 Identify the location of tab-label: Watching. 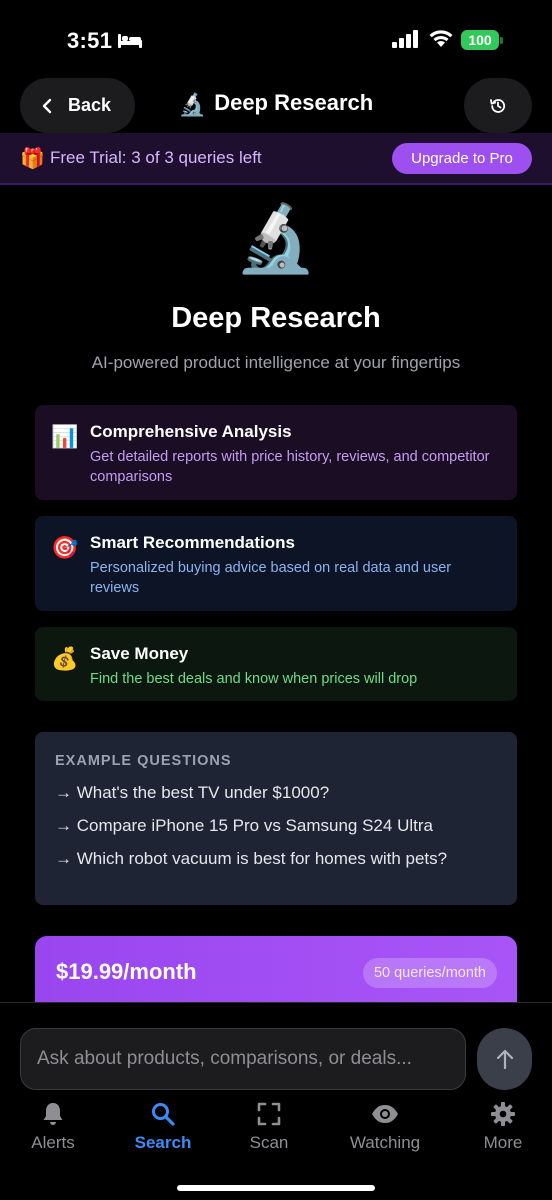
(385, 1142).